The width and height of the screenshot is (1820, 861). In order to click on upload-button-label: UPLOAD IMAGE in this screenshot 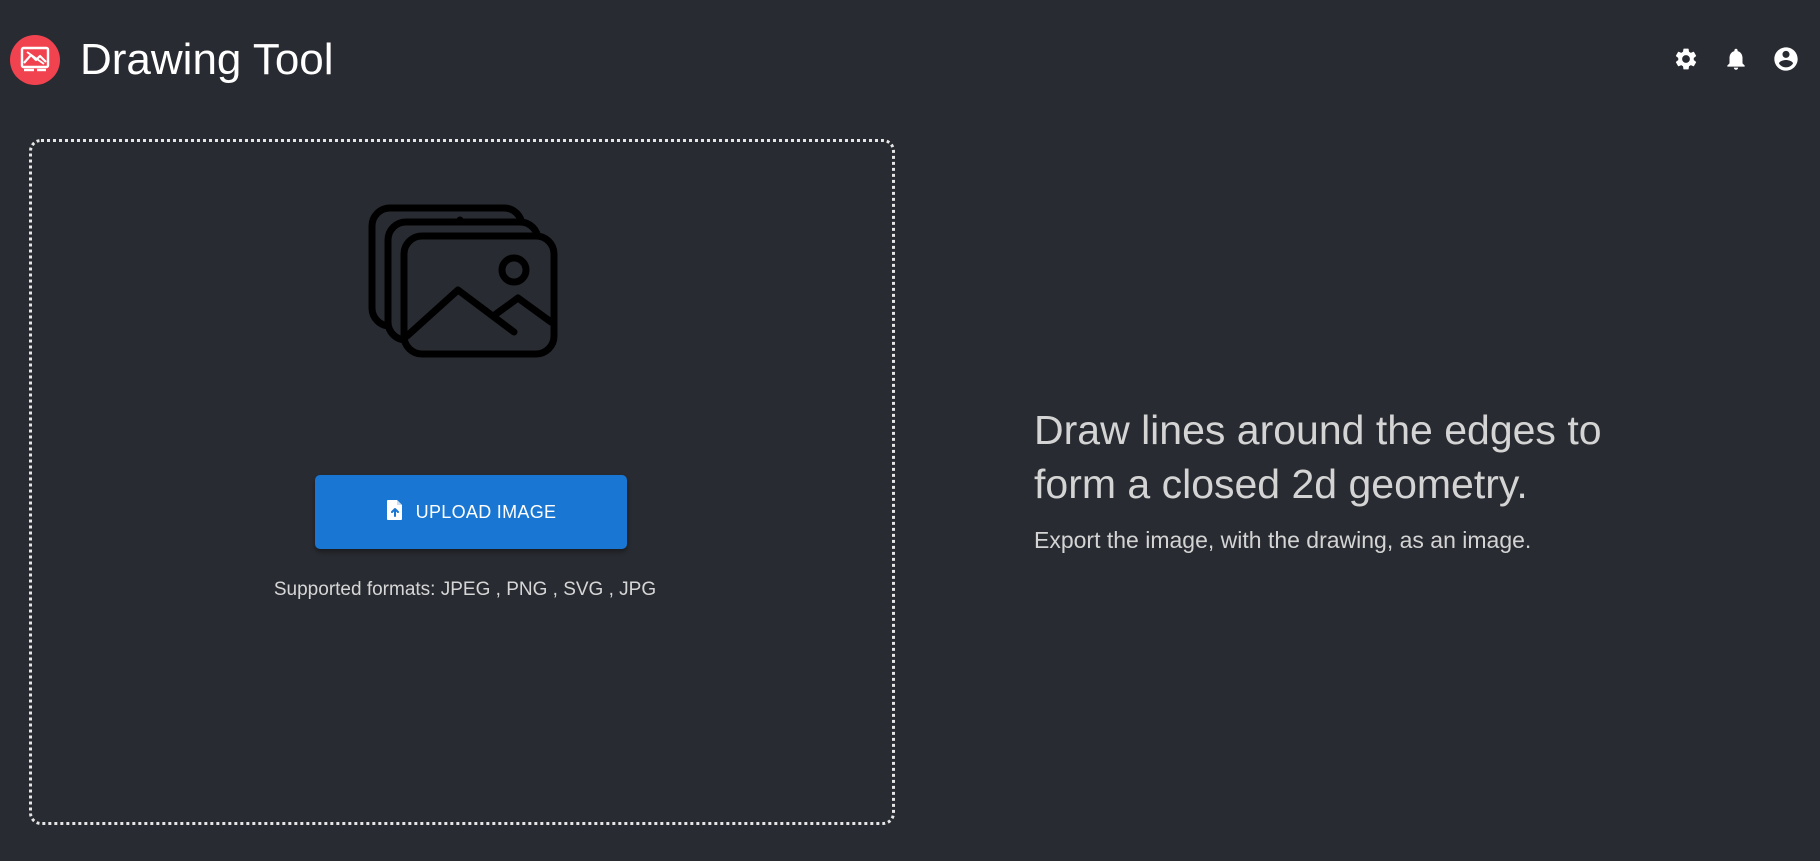, I will do `click(486, 511)`.